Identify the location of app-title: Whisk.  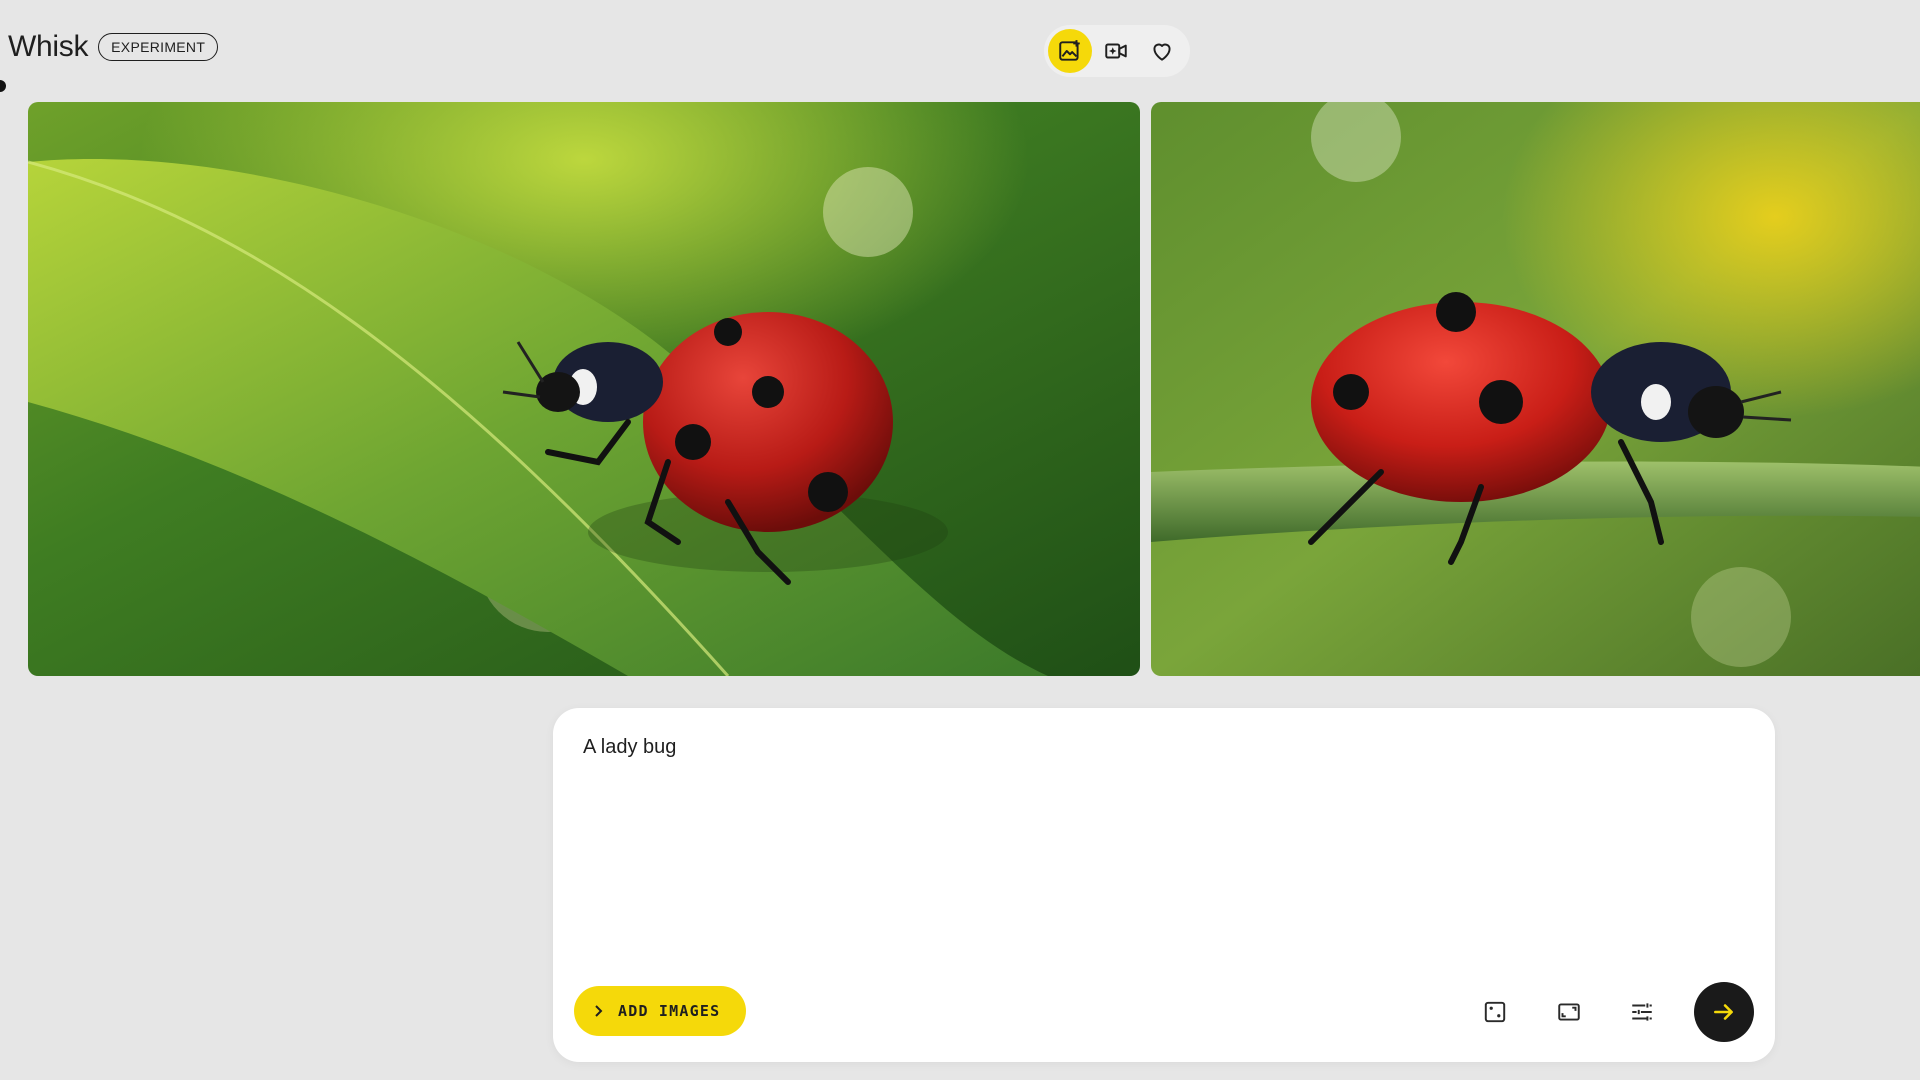
(48, 46).